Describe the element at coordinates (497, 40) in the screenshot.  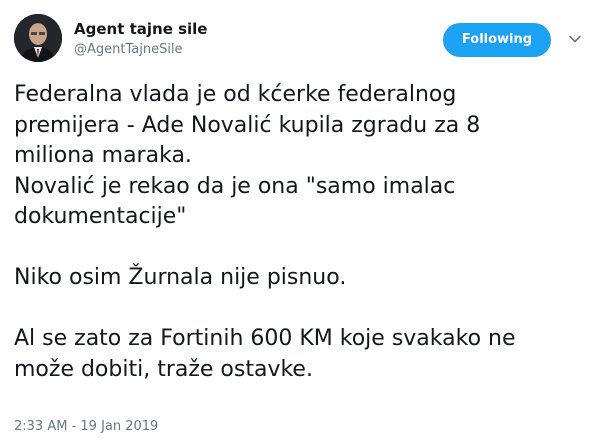
I see `following-button: Following` at that location.